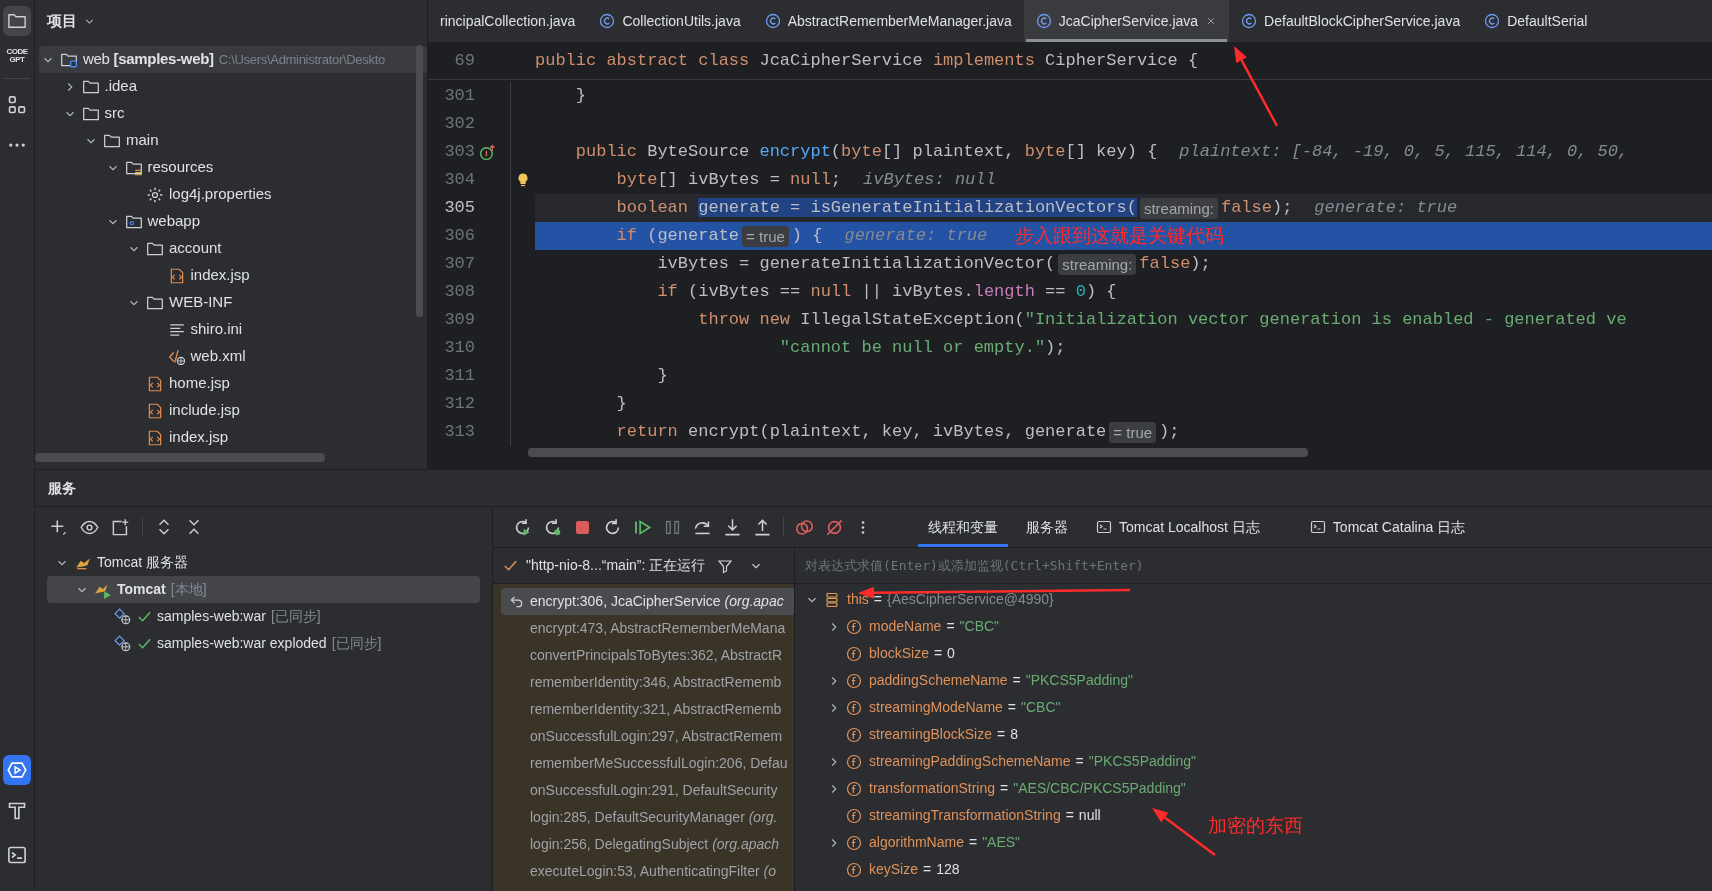 The width and height of the screenshot is (1712, 891). What do you see at coordinates (1014, 734) in the screenshot?
I see `variable-value: 8` at bounding box center [1014, 734].